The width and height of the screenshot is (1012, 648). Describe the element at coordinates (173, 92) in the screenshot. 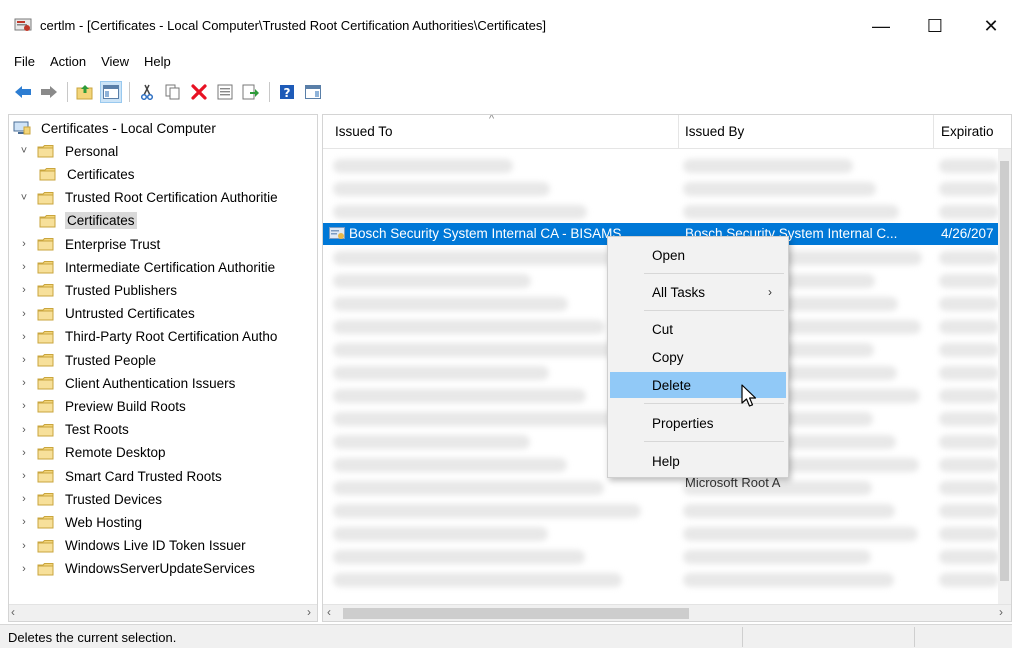

I see `copy-button` at that location.